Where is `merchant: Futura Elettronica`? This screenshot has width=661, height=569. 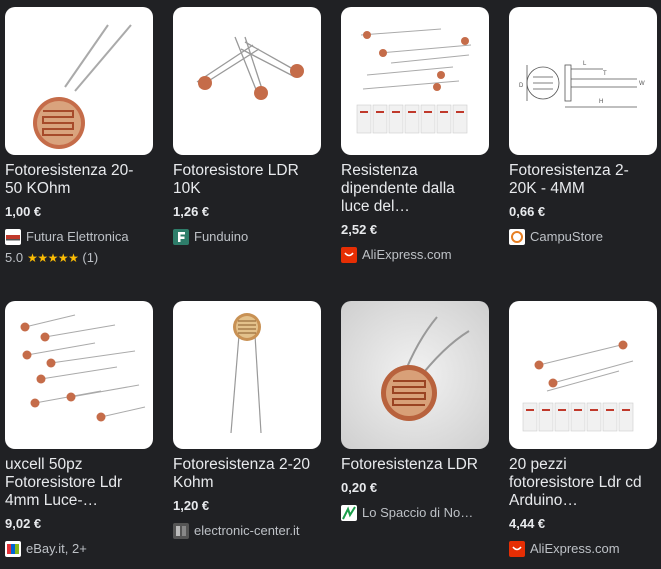 merchant: Futura Elettronica is located at coordinates (79, 237).